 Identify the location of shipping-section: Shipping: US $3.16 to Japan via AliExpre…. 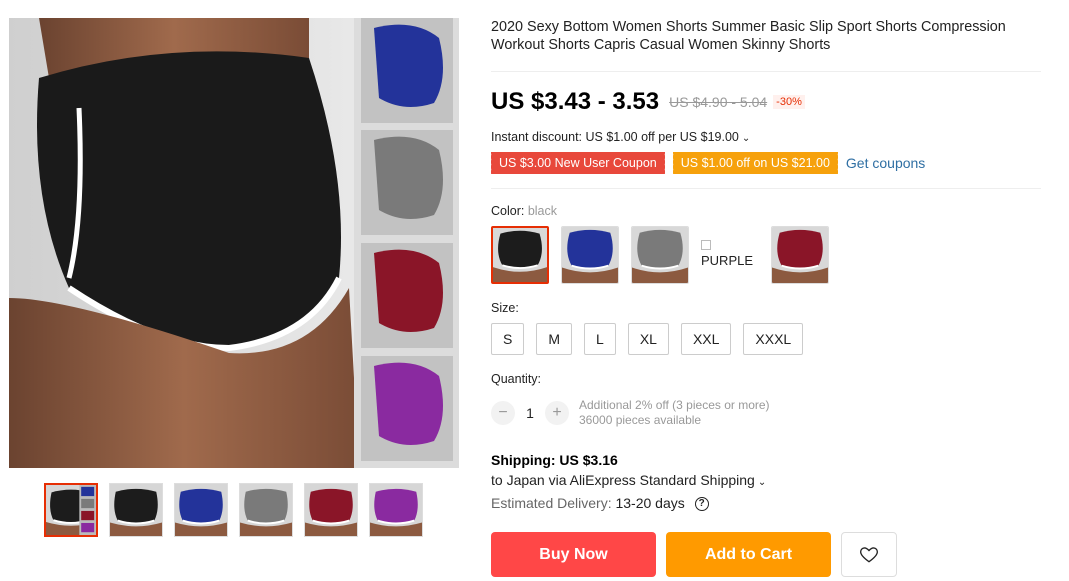
(766, 482).